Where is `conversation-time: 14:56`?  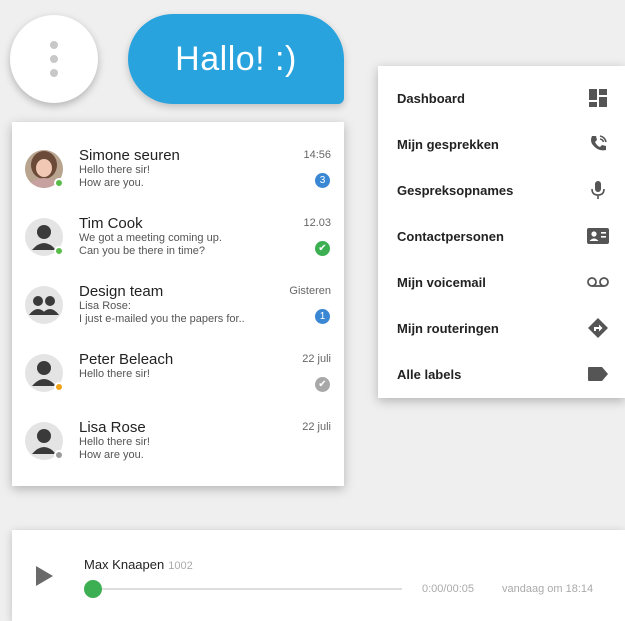
conversation-time: 14:56 is located at coordinates (317, 155).